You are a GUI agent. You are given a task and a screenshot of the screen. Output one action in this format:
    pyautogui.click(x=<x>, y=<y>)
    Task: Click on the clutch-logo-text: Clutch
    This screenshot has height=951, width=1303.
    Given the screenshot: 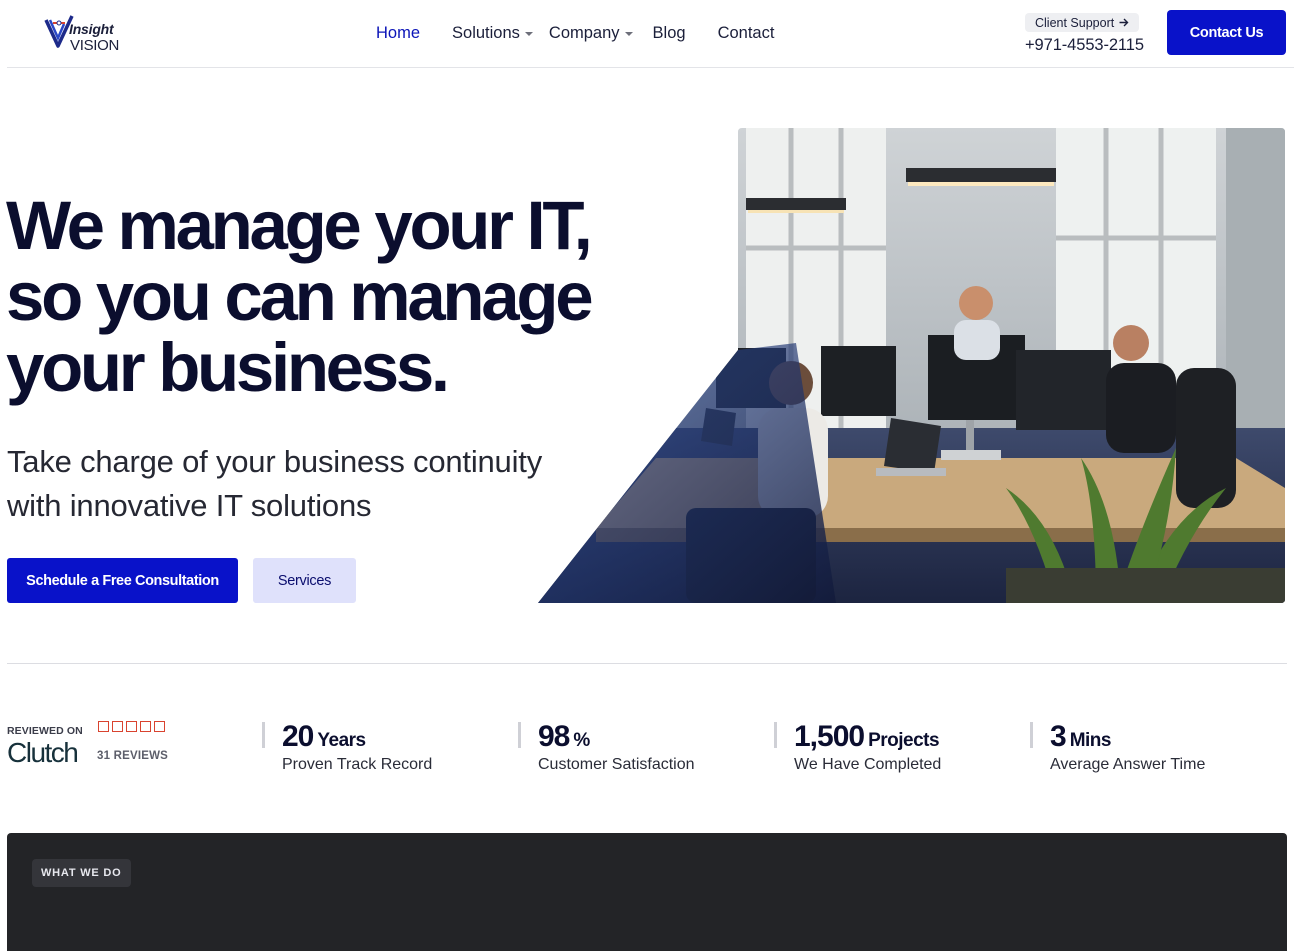 What is the action you would take?
    pyautogui.click(x=43, y=752)
    